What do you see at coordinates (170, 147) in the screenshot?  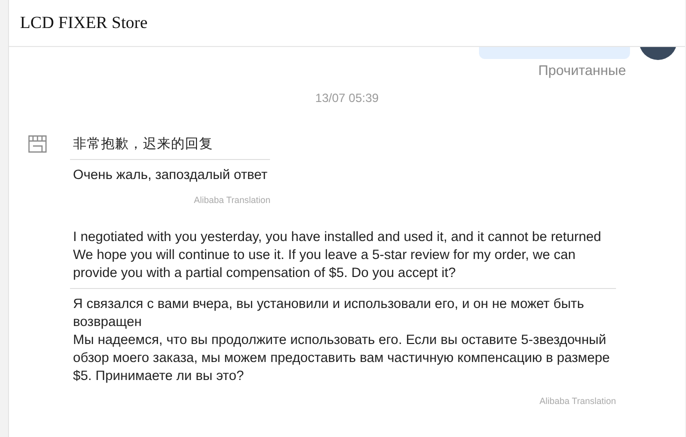 I see `message-text: 非常抱歉，迟来的回复` at bounding box center [170, 147].